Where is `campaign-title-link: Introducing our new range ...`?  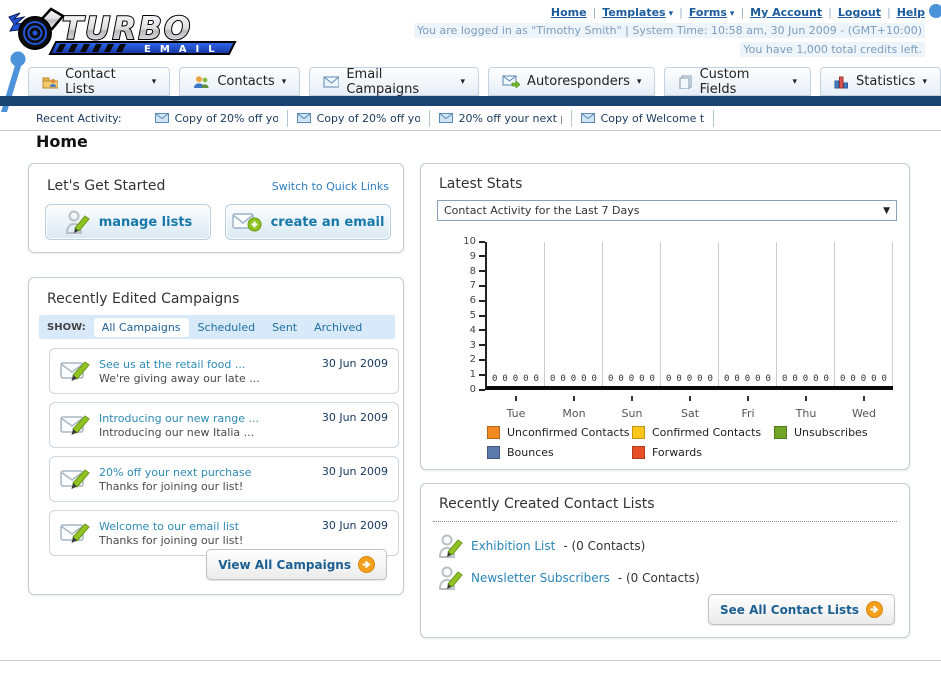 campaign-title-link: Introducing our new range ... is located at coordinates (179, 418).